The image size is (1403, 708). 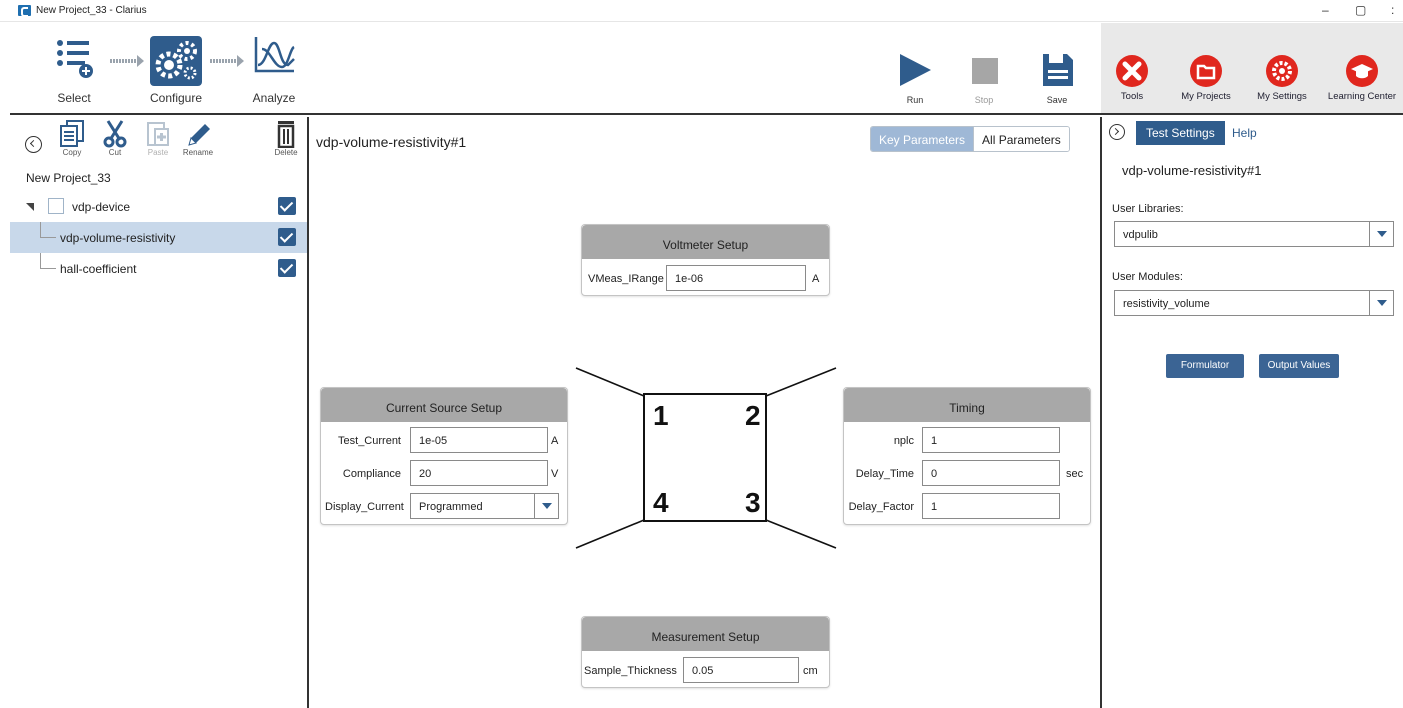 I want to click on nplc-input: 1, so click(x=991, y=440).